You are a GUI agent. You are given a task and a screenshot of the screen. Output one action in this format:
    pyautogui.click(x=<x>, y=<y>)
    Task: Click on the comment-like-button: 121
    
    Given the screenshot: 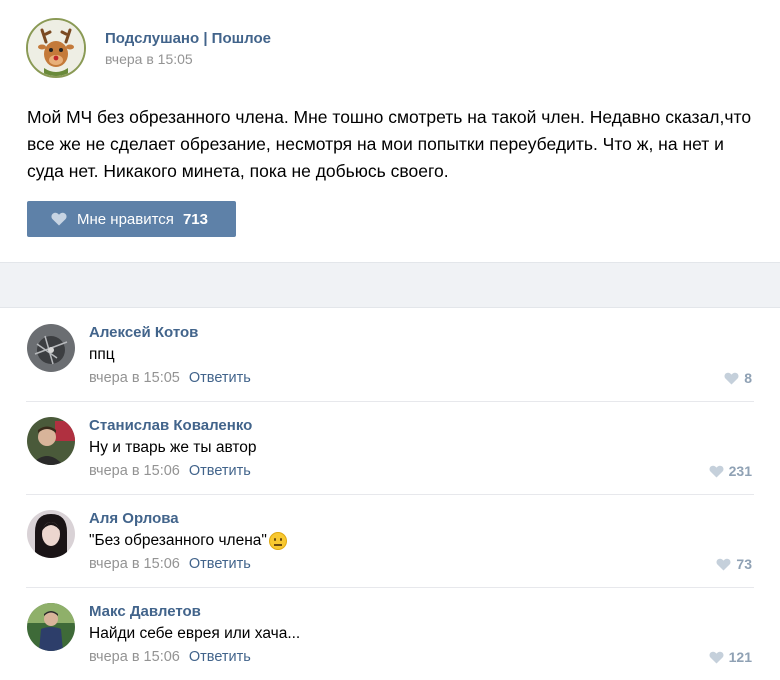 What is the action you would take?
    pyautogui.click(x=730, y=657)
    